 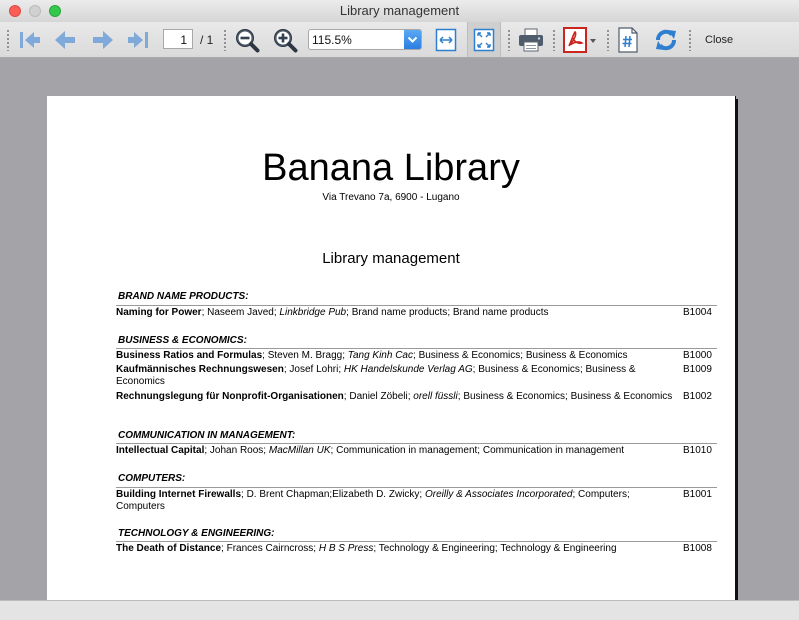 What do you see at coordinates (412, 39) in the screenshot?
I see `chevron-down-icon` at bounding box center [412, 39].